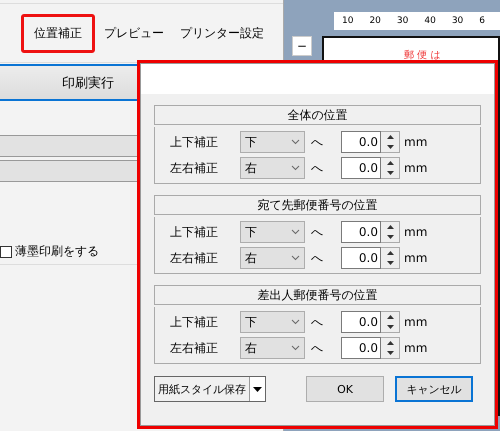  Describe the element at coordinates (58, 33) in the screenshot. I see `toolbar-tab: 位置補正` at that location.